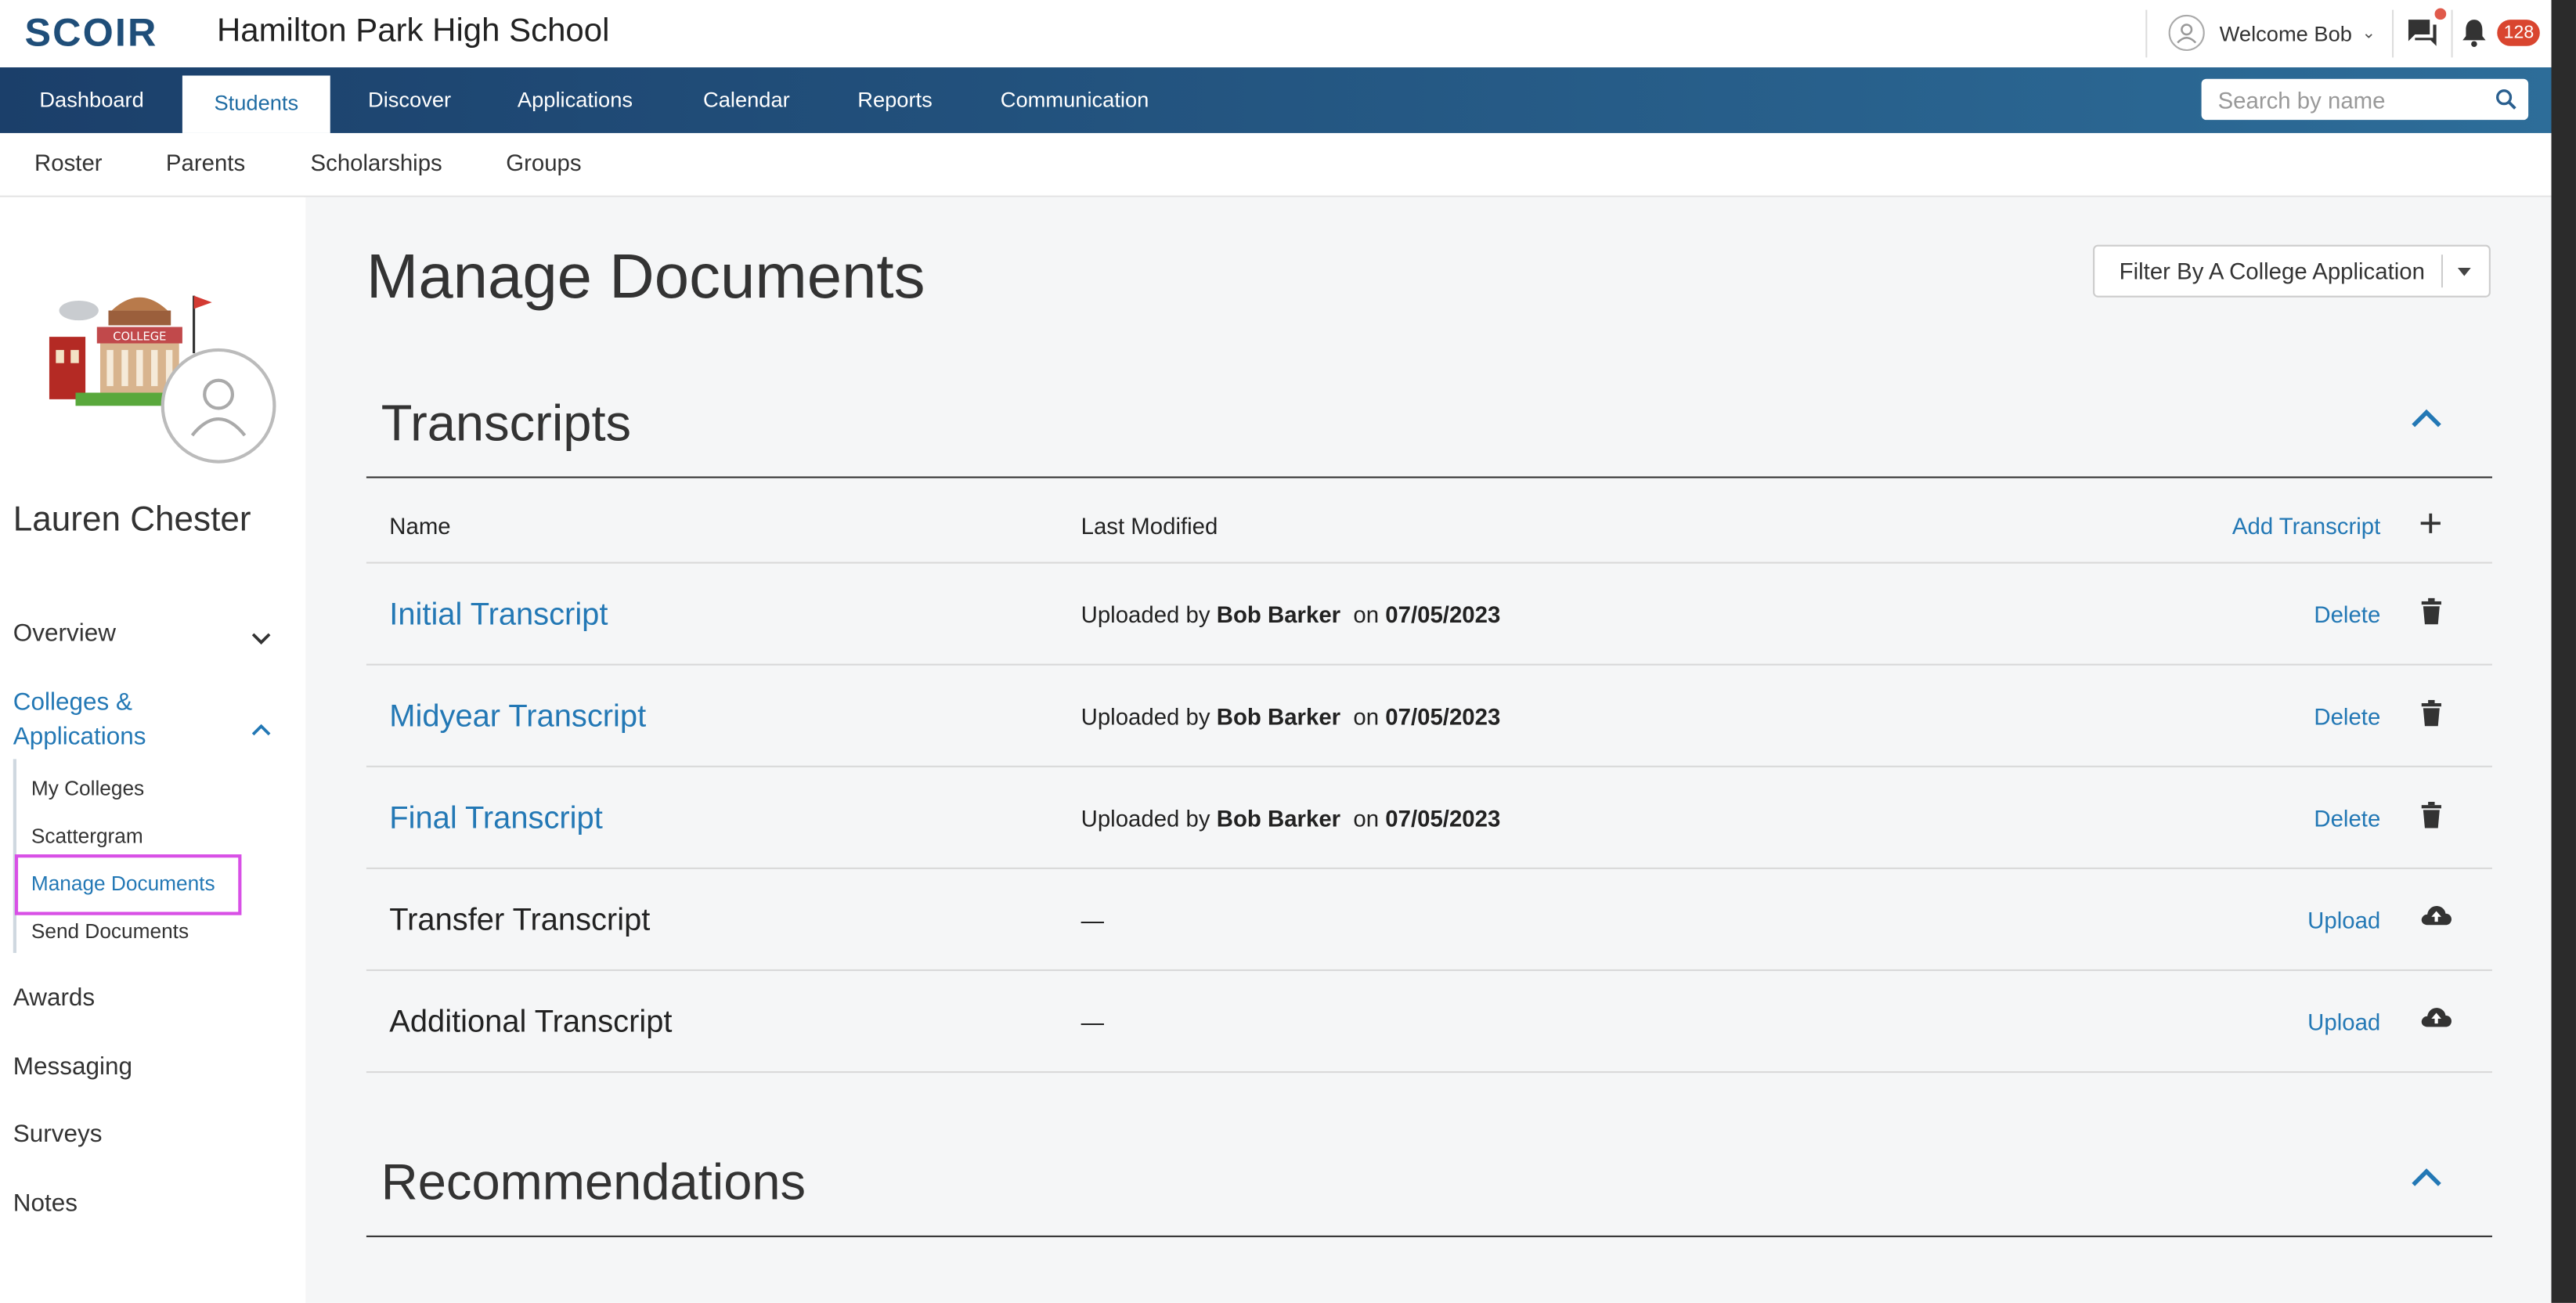  What do you see at coordinates (1276, 164) in the screenshot?
I see `sub-nav: Roster Parents Scholarships Groups` at bounding box center [1276, 164].